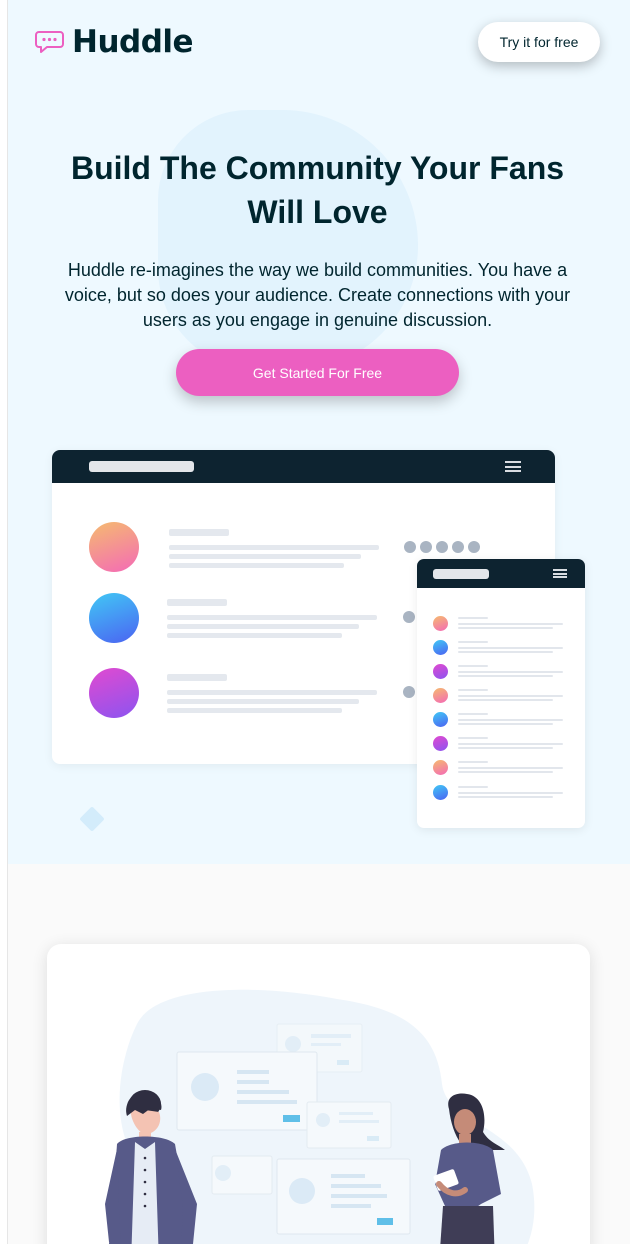 The width and height of the screenshot is (630, 1244). Describe the element at coordinates (539, 42) in the screenshot. I see `try-free-button: Try it for free` at that location.